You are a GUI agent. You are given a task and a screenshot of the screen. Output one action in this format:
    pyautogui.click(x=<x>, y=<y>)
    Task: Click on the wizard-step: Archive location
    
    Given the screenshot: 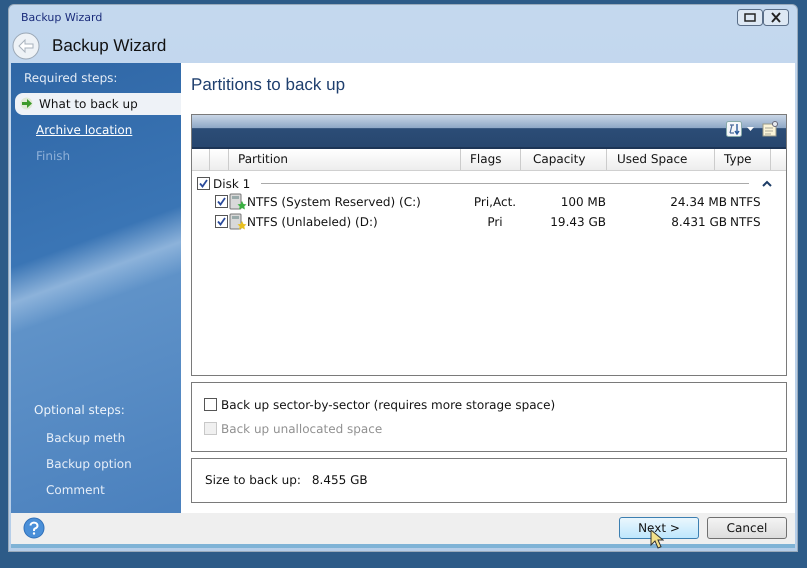 What is the action you would take?
    pyautogui.click(x=98, y=129)
    